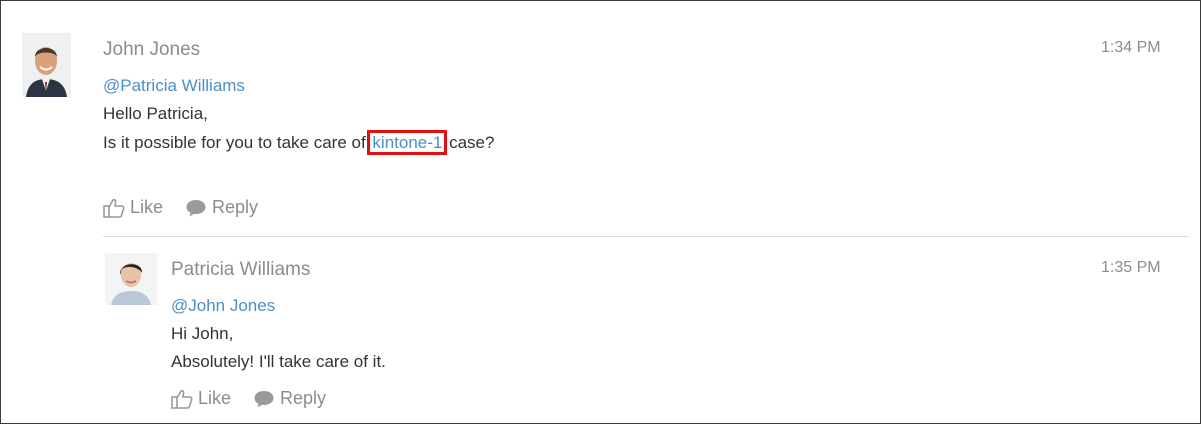 Image resolution: width=1201 pixels, height=424 pixels. I want to click on avatar-john-jones, so click(46, 65).